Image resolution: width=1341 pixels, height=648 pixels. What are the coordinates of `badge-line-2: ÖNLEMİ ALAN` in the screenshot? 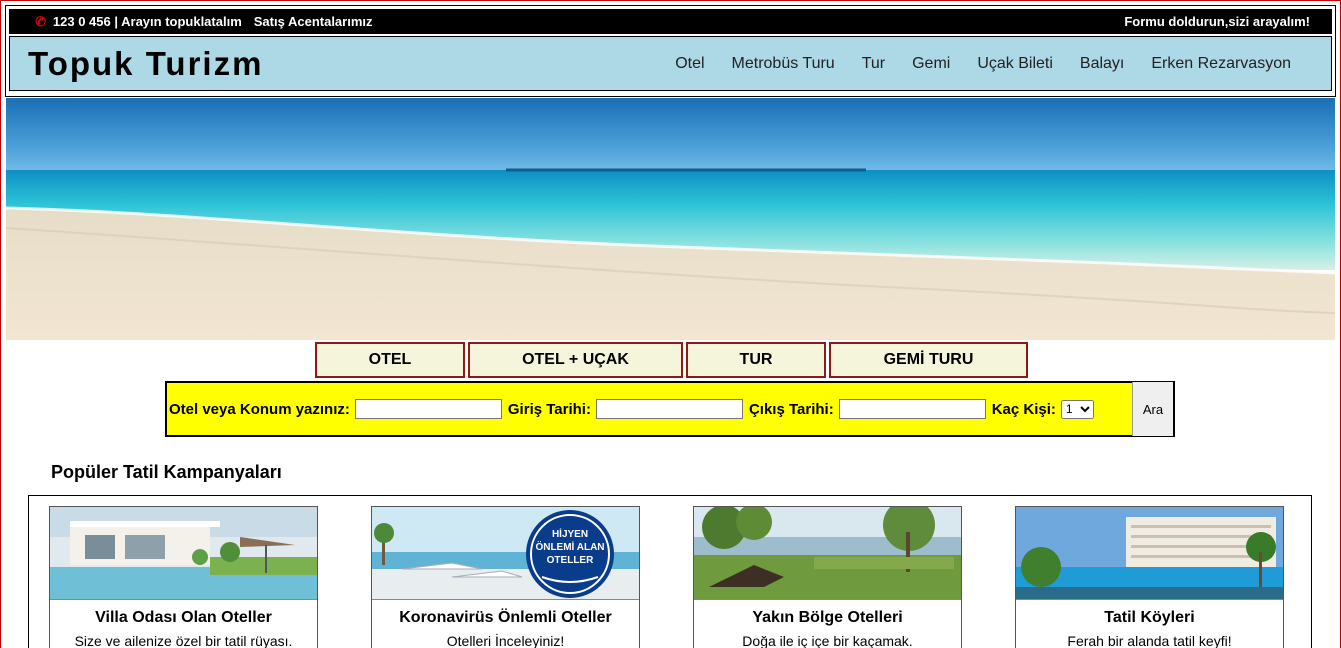 It's located at (569, 546).